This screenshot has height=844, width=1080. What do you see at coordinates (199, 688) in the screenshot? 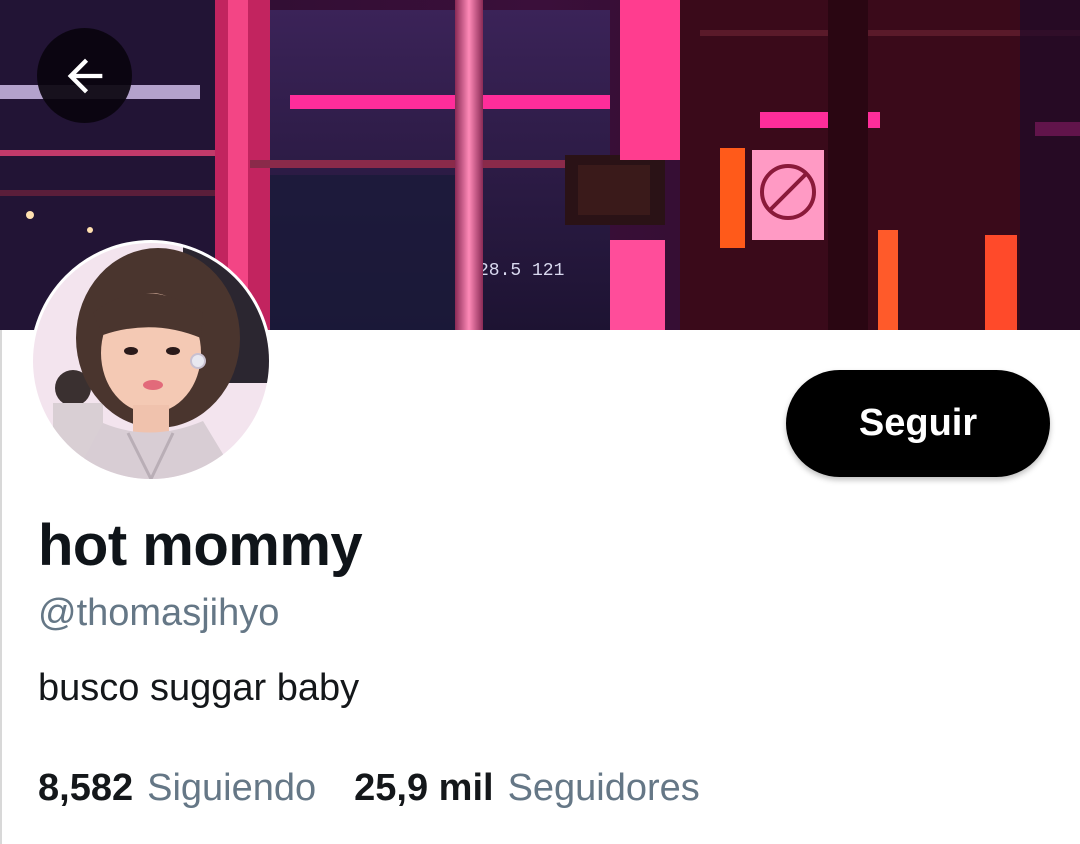
I see `profile-bio: busco suggar baby` at bounding box center [199, 688].